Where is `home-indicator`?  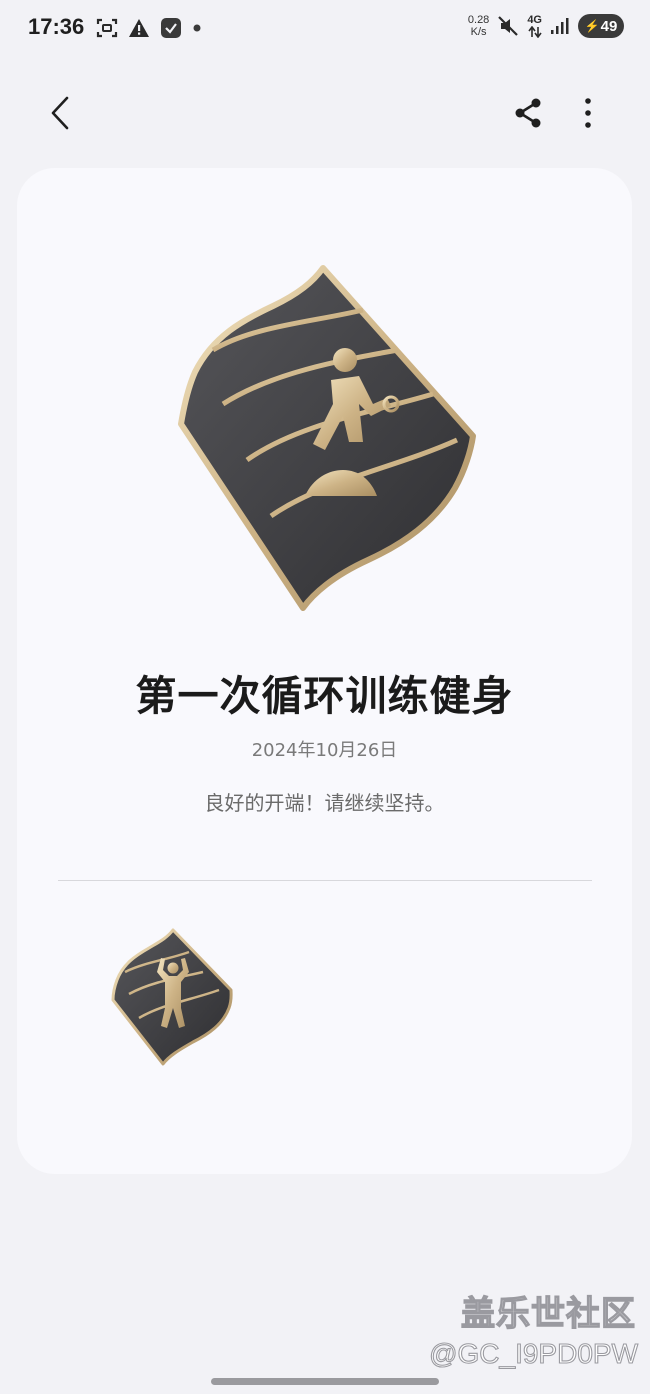
home-indicator is located at coordinates (325, 1381).